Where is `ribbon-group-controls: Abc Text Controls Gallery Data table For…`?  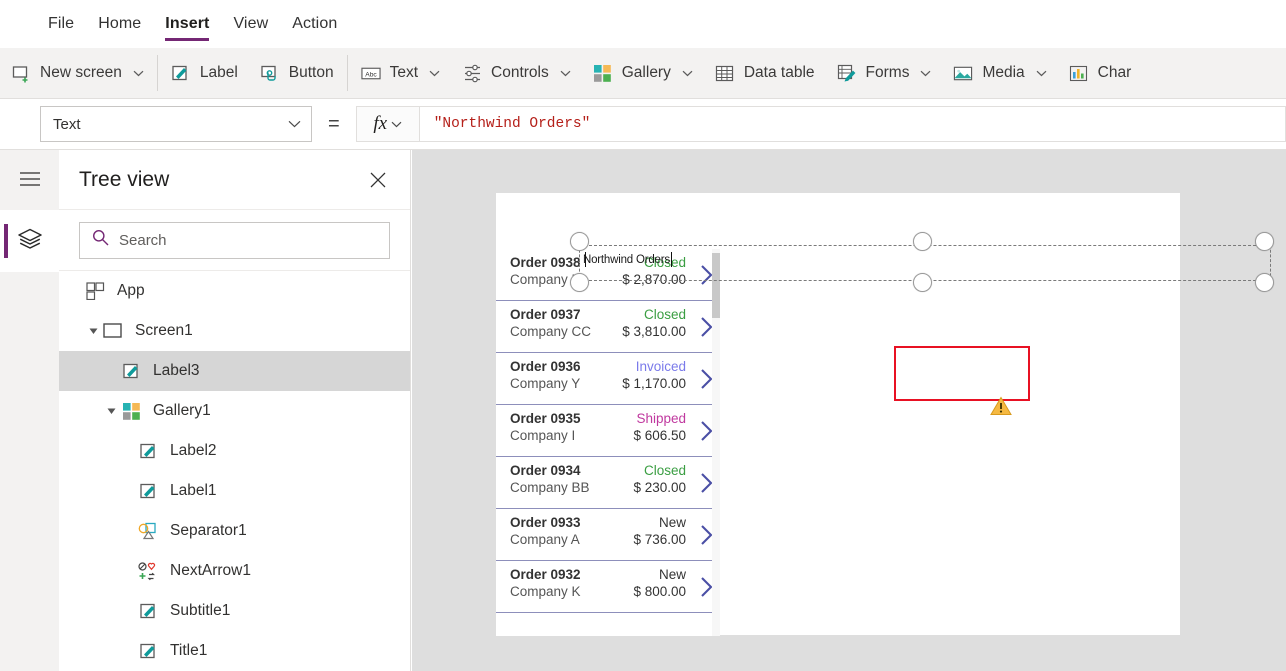 ribbon-group-controls: Abc Text Controls Gallery Data table For… is located at coordinates (746, 73).